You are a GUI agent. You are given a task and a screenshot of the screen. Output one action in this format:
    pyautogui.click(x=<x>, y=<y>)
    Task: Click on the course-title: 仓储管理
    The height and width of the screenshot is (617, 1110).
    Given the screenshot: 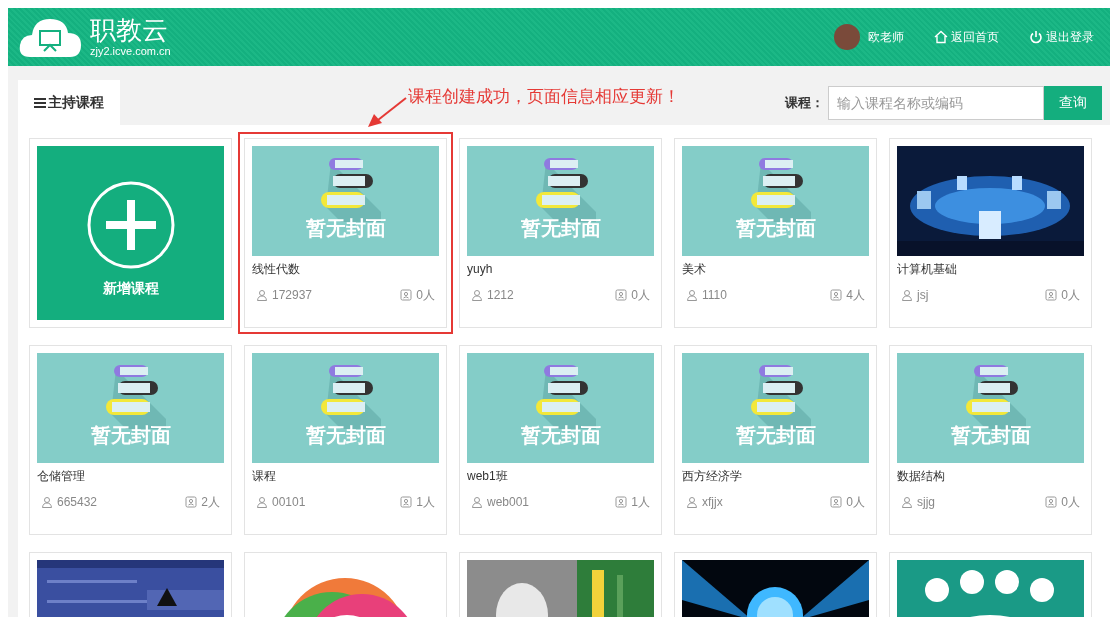 What is the action you would take?
    pyautogui.click(x=61, y=476)
    